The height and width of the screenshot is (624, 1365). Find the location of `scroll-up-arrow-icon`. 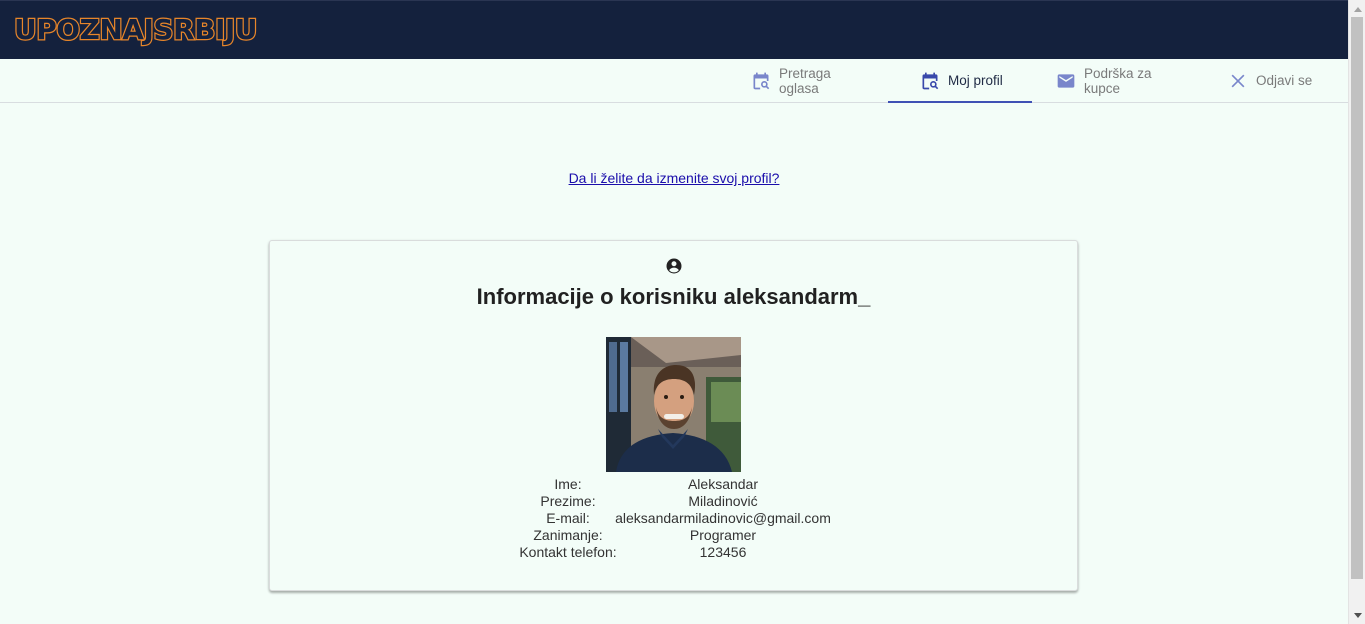

scroll-up-arrow-icon is located at coordinates (1357, 8).